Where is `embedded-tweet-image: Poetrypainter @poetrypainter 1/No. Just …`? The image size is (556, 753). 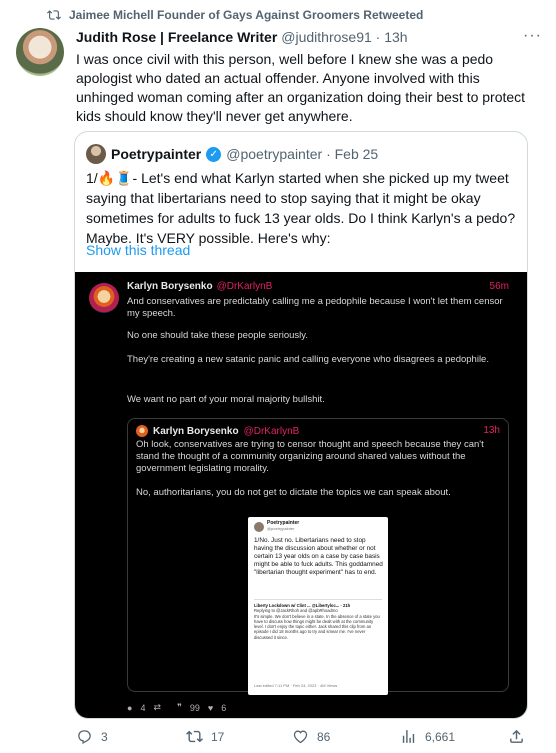
embedded-tweet-image: Poetrypainter @poetrypainter 1/No. Just … is located at coordinates (318, 606).